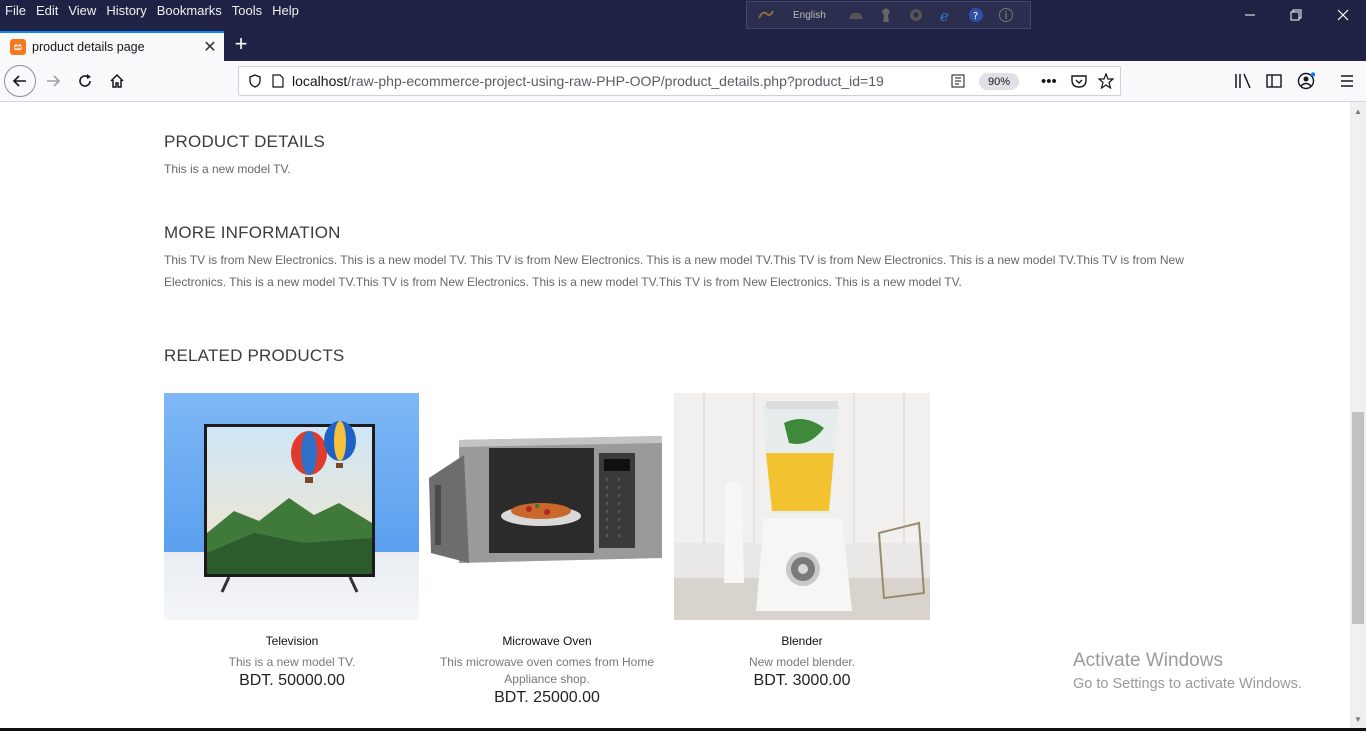  What do you see at coordinates (82, 11) in the screenshot?
I see `menu-view: View` at bounding box center [82, 11].